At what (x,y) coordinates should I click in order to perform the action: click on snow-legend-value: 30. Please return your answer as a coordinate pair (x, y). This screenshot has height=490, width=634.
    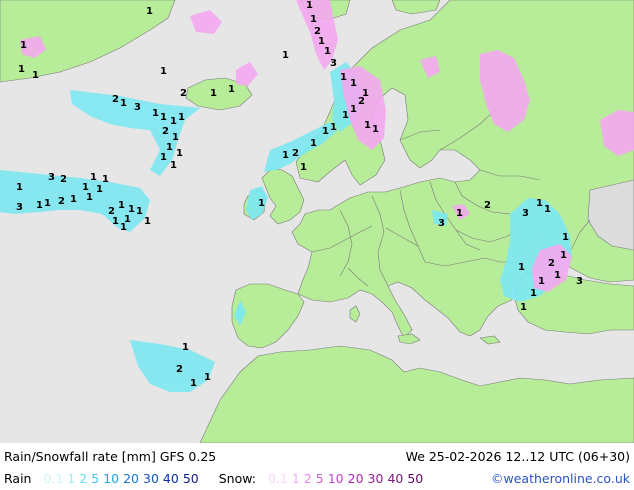
    Looking at the image, I should click on (375, 478).